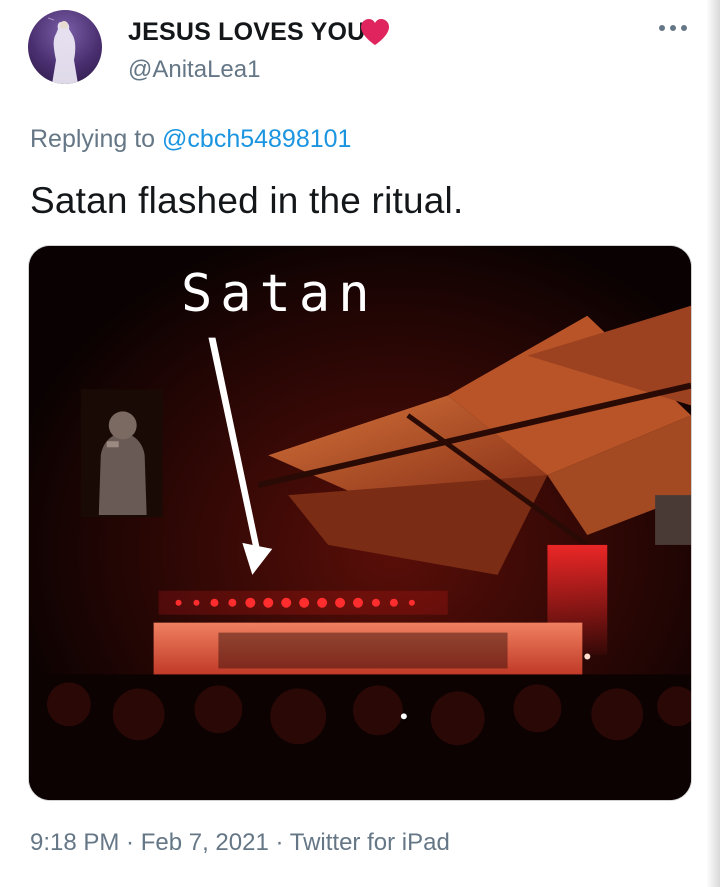 This screenshot has height=887, width=720. What do you see at coordinates (673, 28) in the screenshot?
I see `more-options-icon` at bounding box center [673, 28].